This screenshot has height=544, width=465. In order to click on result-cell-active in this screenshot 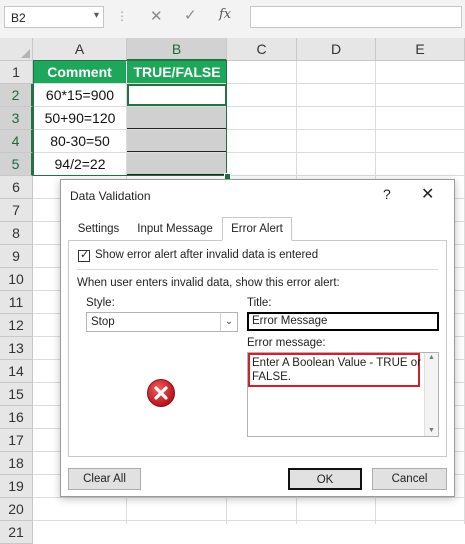, I will do `click(177, 95)`.